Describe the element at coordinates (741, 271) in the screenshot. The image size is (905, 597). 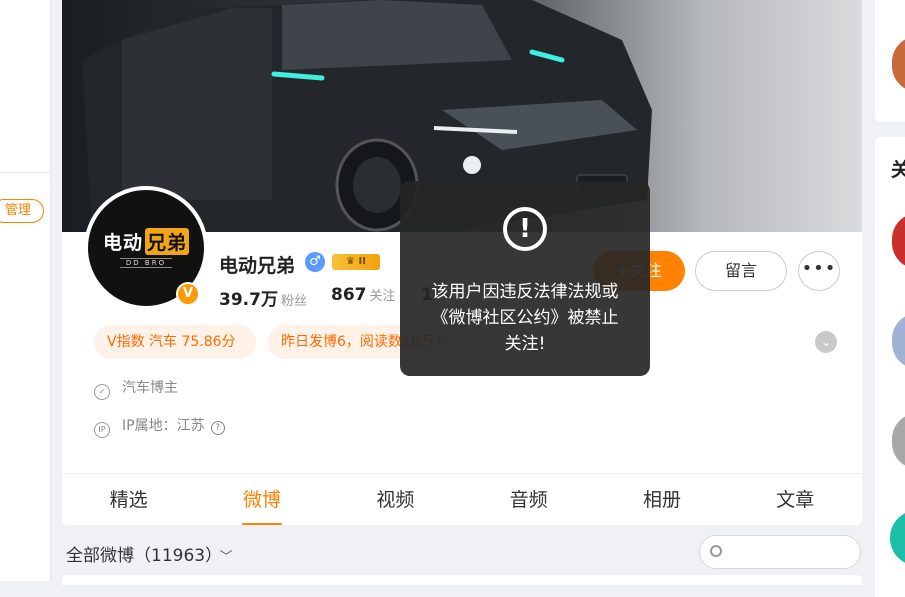
I see `message-button: 留言` at that location.